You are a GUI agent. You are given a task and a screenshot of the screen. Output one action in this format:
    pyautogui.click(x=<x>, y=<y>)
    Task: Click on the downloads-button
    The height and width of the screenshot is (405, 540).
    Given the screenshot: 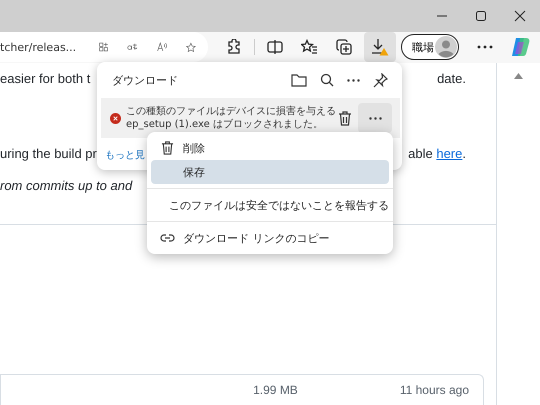 What is the action you would take?
    pyautogui.click(x=380, y=47)
    